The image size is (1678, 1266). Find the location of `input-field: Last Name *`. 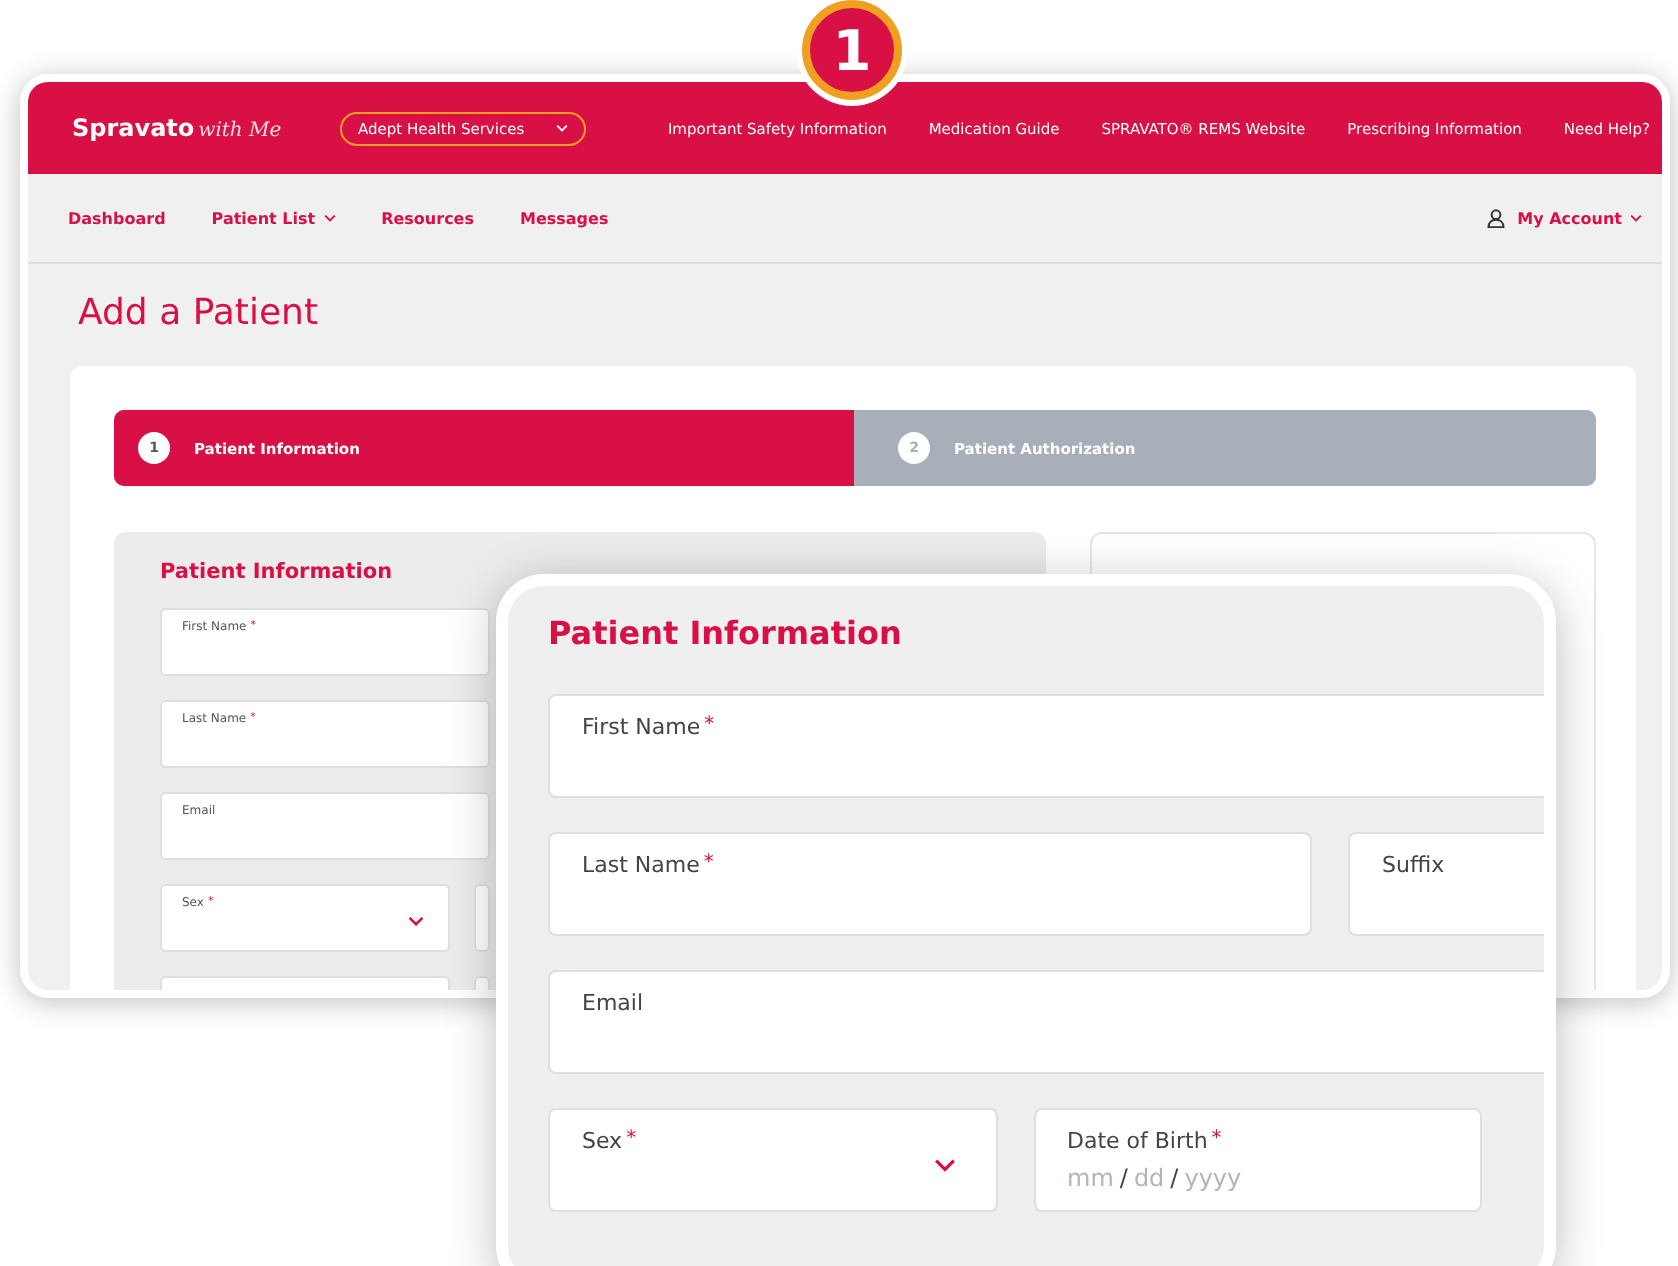

input-field: Last Name * is located at coordinates (930, 884).